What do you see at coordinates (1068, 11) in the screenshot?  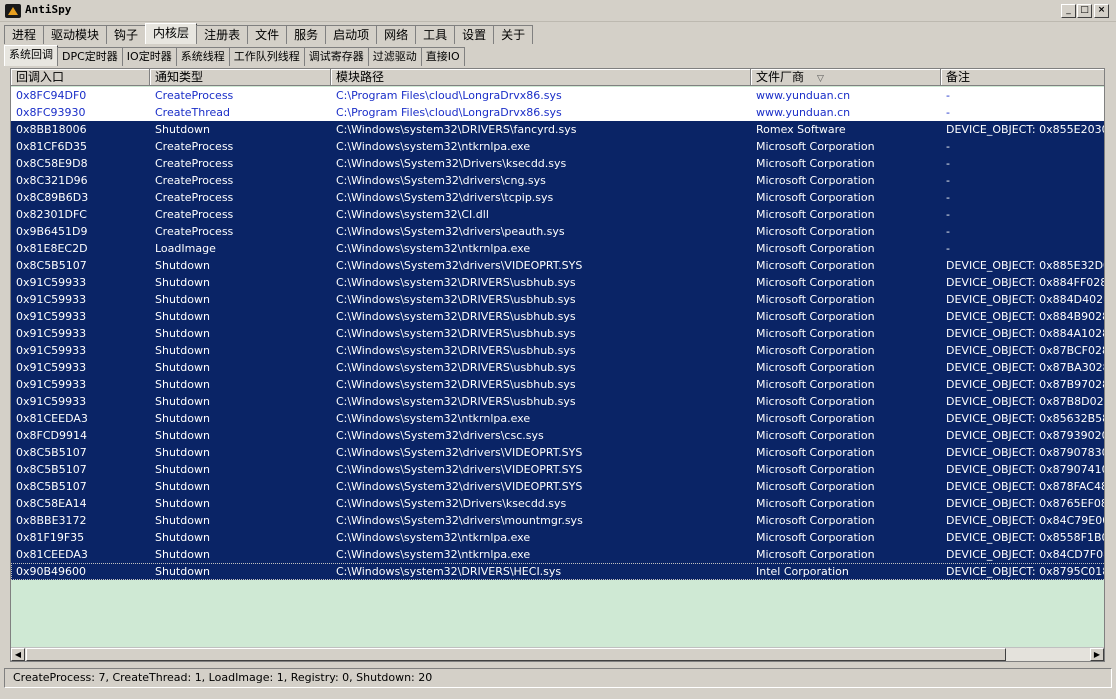 I see `minimize-icon: _` at bounding box center [1068, 11].